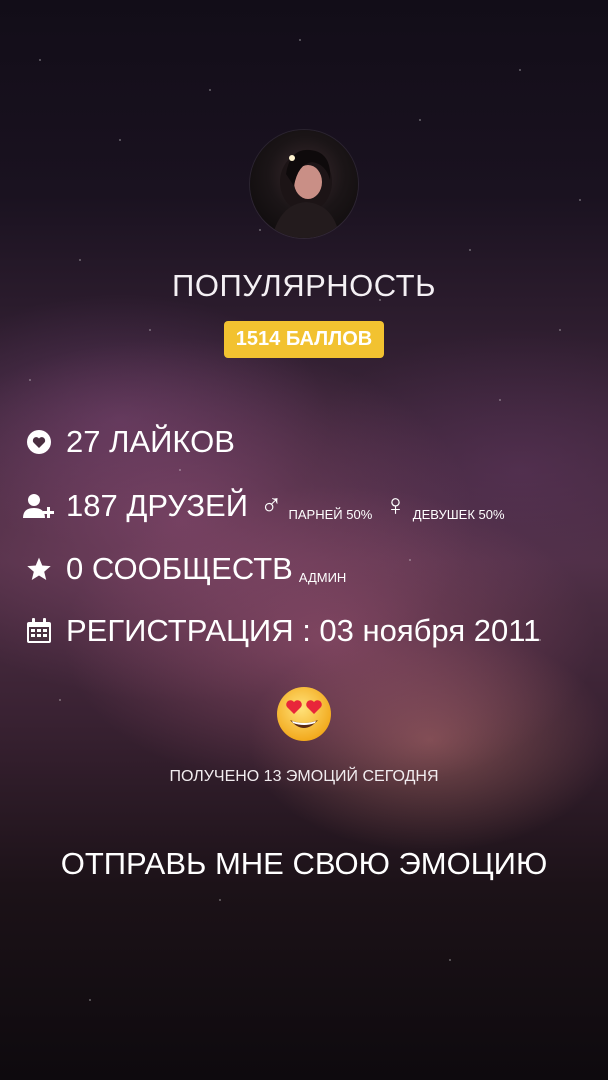  I want to click on calendar-icon, so click(39, 631).